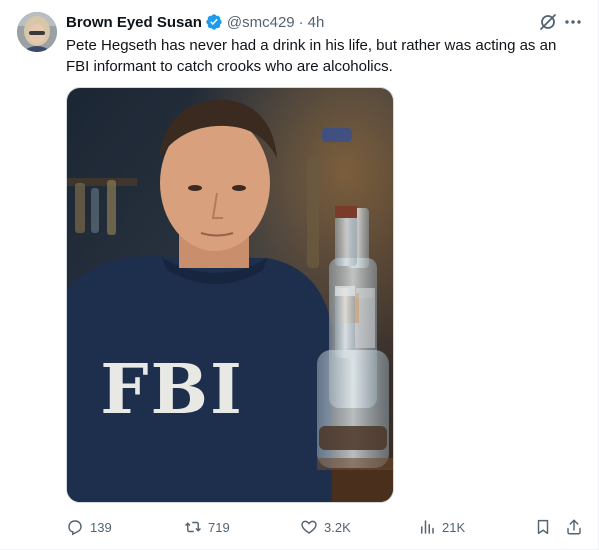 Image resolution: width=599 pixels, height=550 pixels. I want to click on tweet-header: Brown Eyed Susan @smc429 · 4h, so click(195, 22).